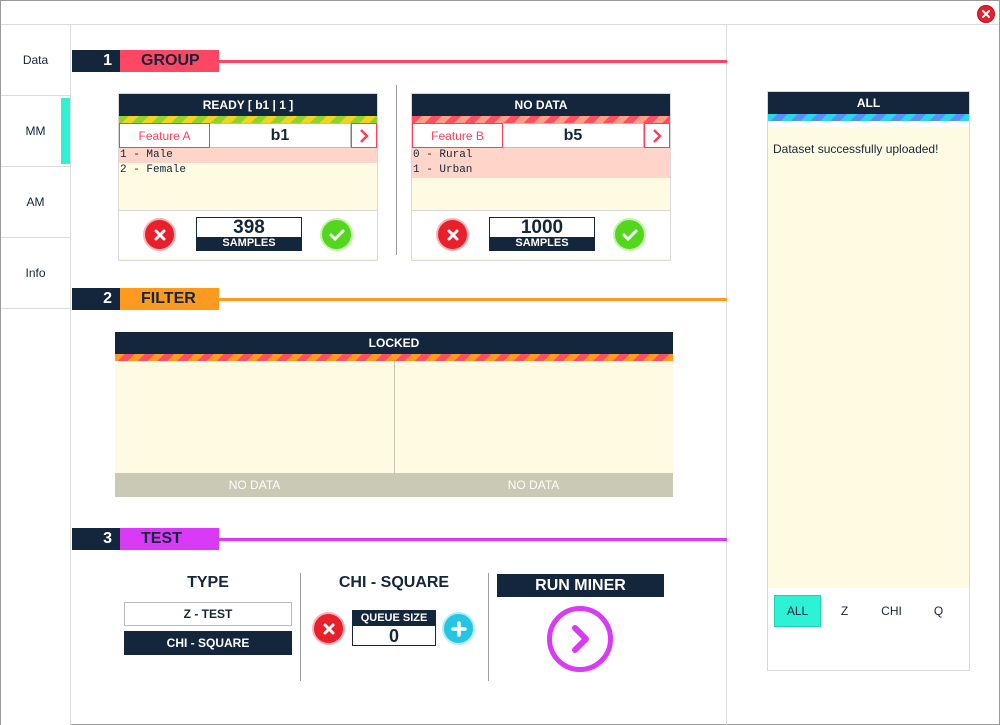 The width and height of the screenshot is (1000, 725). What do you see at coordinates (986, 14) in the screenshot?
I see `close-icon` at bounding box center [986, 14].